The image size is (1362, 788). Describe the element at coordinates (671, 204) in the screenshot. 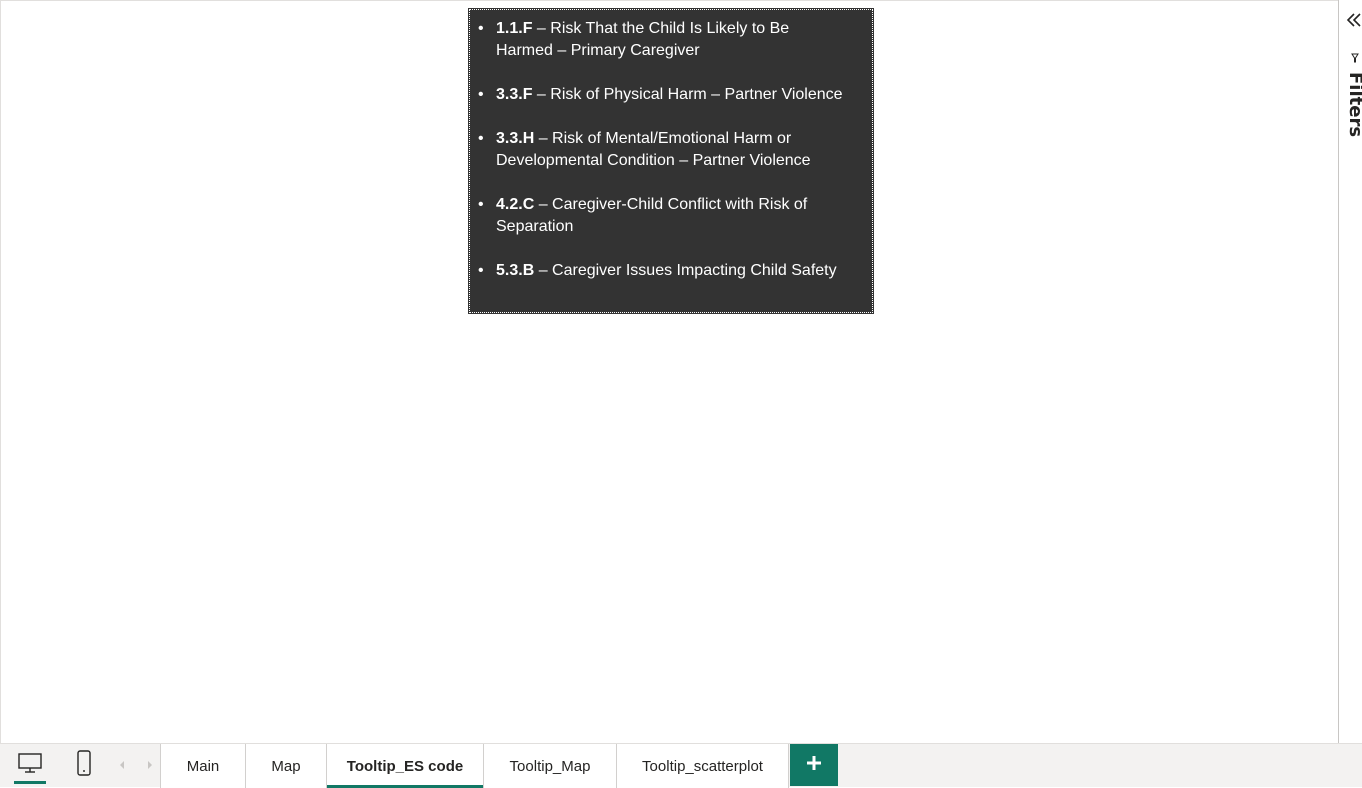

I see `es-code-description: – Caregiver-Child Conflict with Risk of` at that location.